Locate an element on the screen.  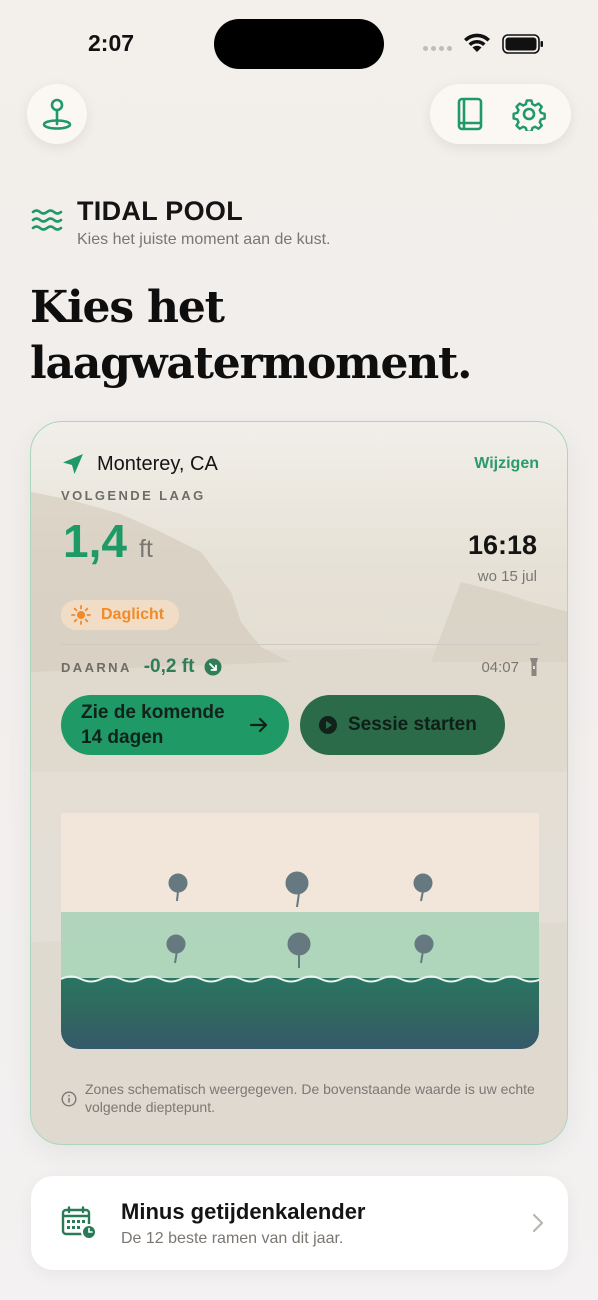
daylight-badge: Daglicht is located at coordinates (120, 615).